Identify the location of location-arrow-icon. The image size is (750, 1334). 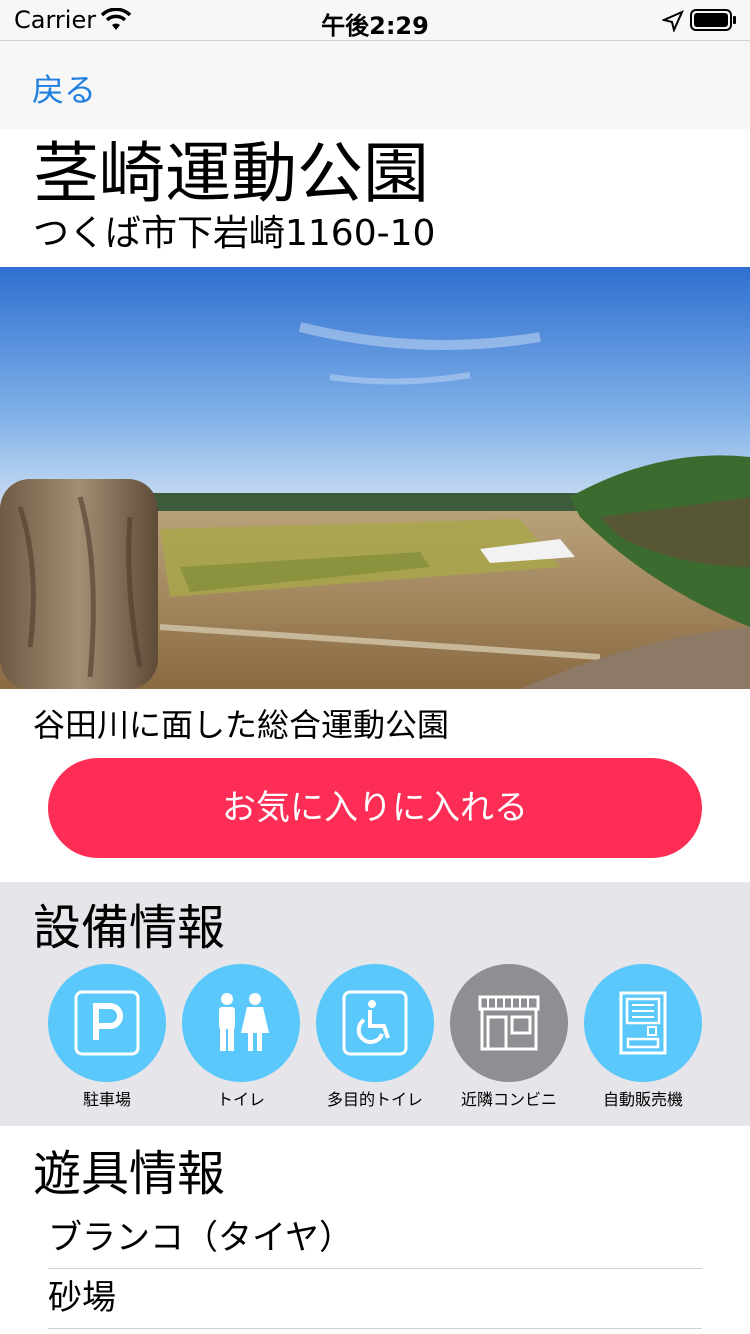
(673, 21).